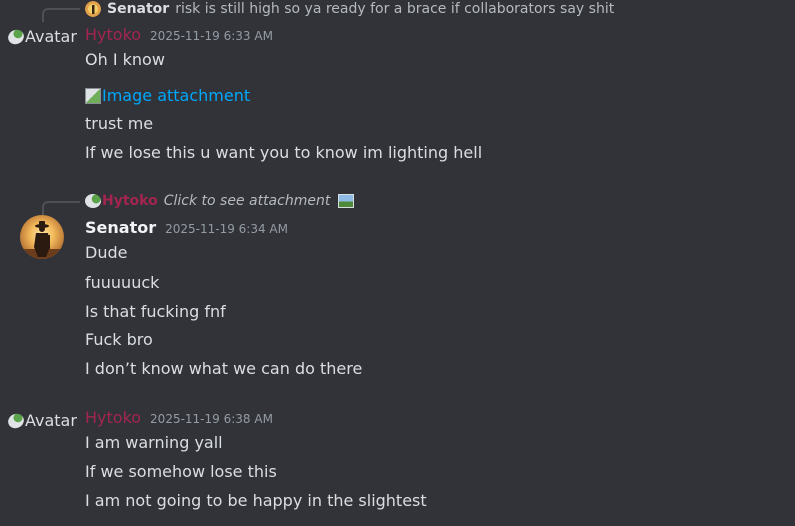 The width and height of the screenshot is (795, 526). I want to click on message-header: Hytoko 2025-11-19 6:38 AM, so click(179, 417).